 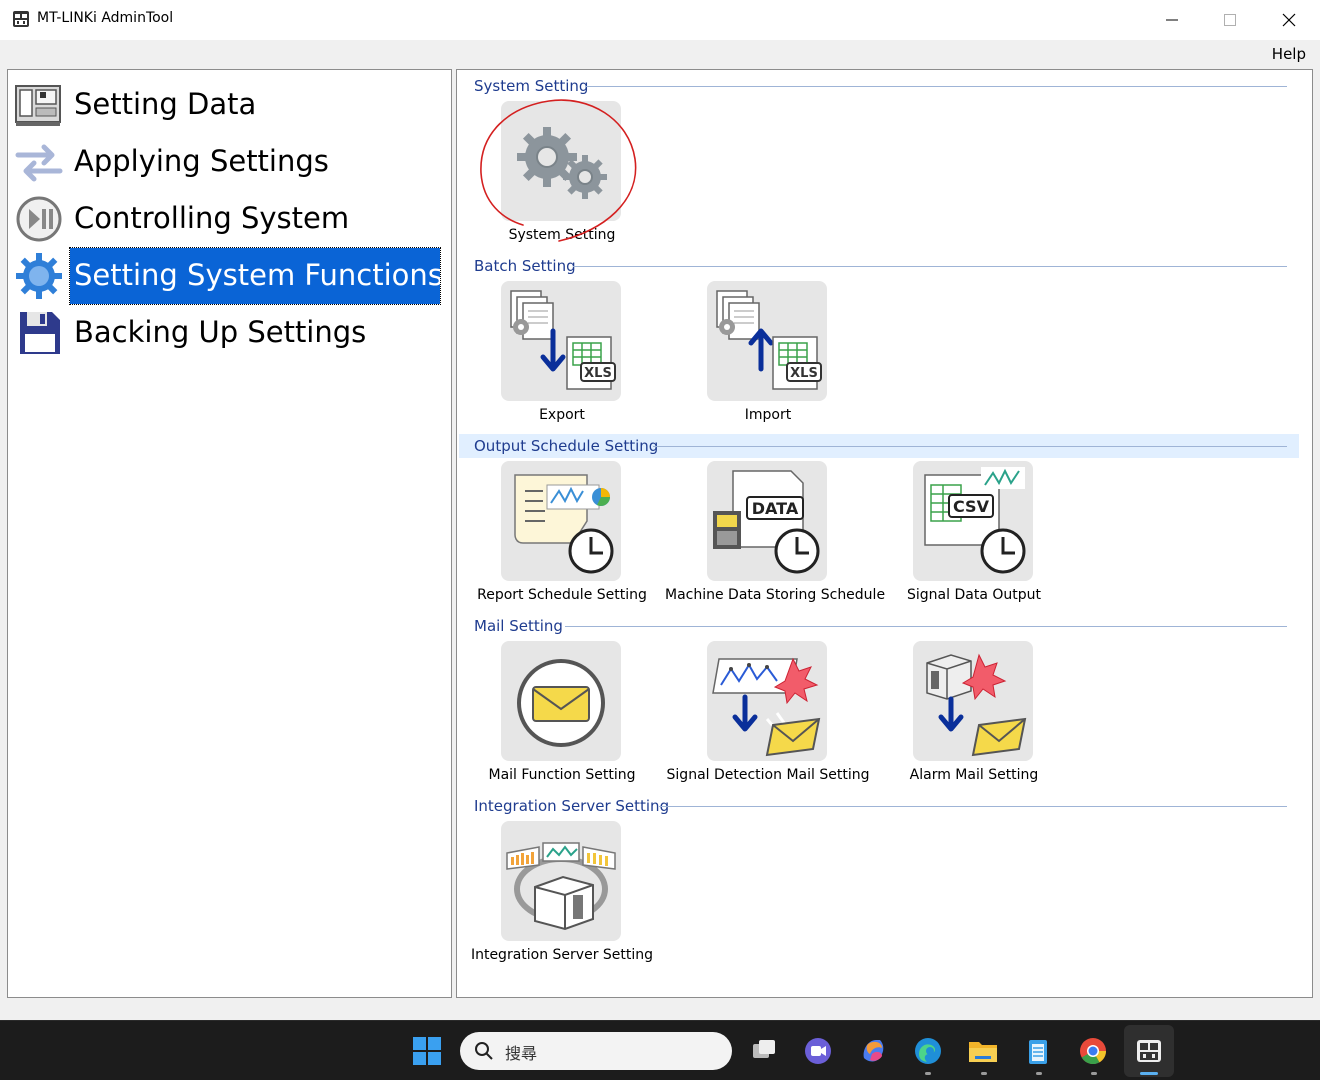 What do you see at coordinates (521, 1053) in the screenshot?
I see `search-placeholder: 搜尋` at bounding box center [521, 1053].